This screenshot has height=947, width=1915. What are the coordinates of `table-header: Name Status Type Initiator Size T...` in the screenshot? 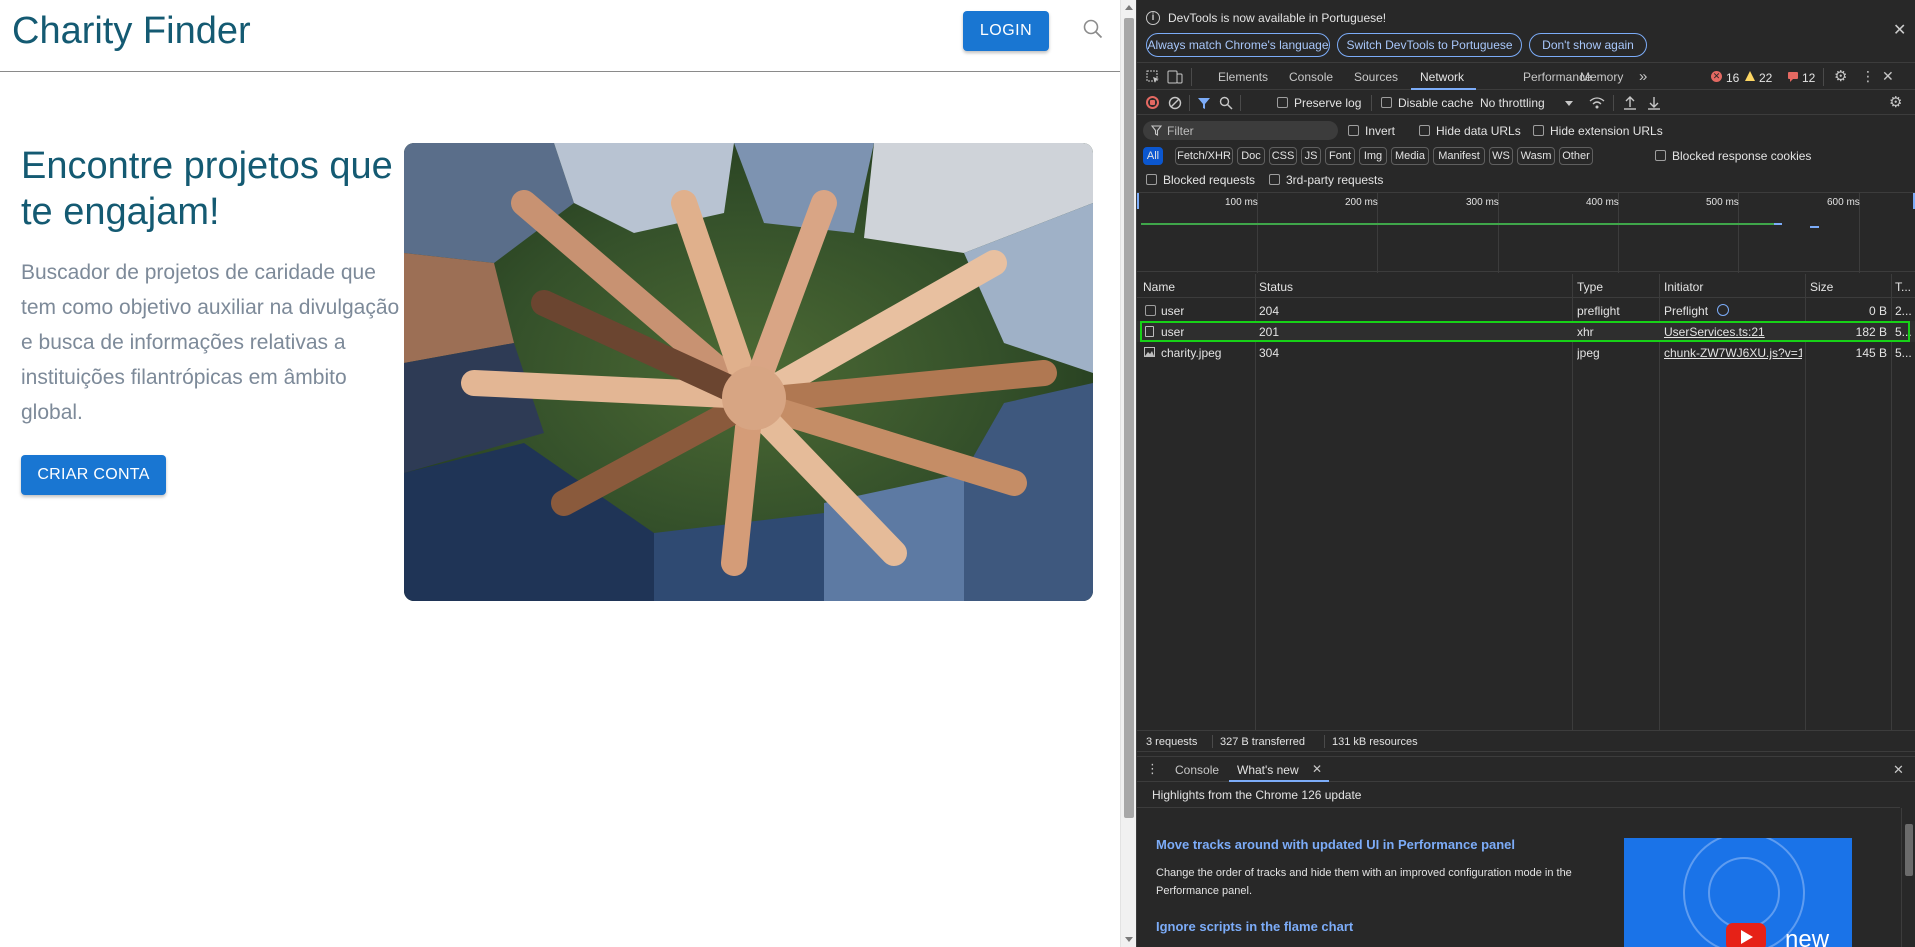 It's located at (1526, 286).